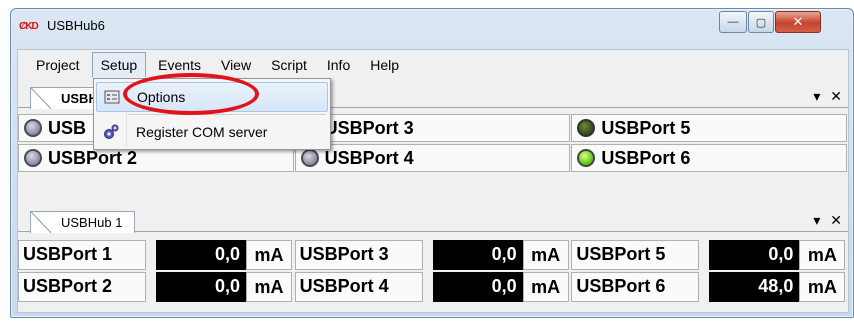 Image resolution: width=854 pixels, height=323 pixels. I want to click on menu-setup: Setup, so click(119, 65).